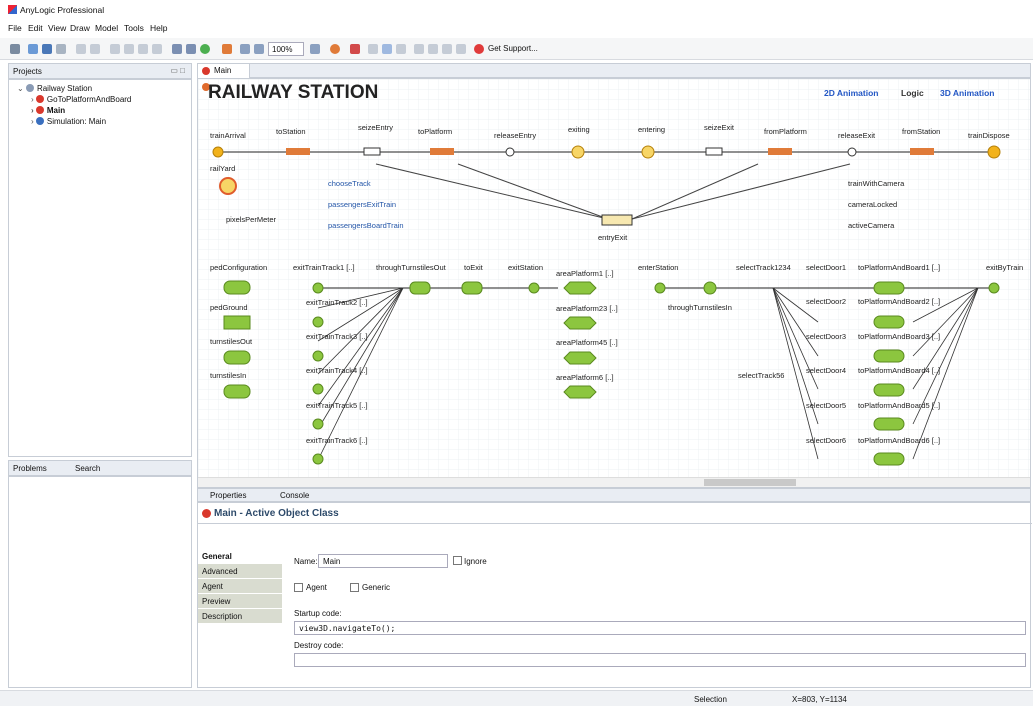 The image size is (1033, 706). What do you see at coordinates (240, 616) in the screenshot?
I see `prop-tab-description: Description` at bounding box center [240, 616].